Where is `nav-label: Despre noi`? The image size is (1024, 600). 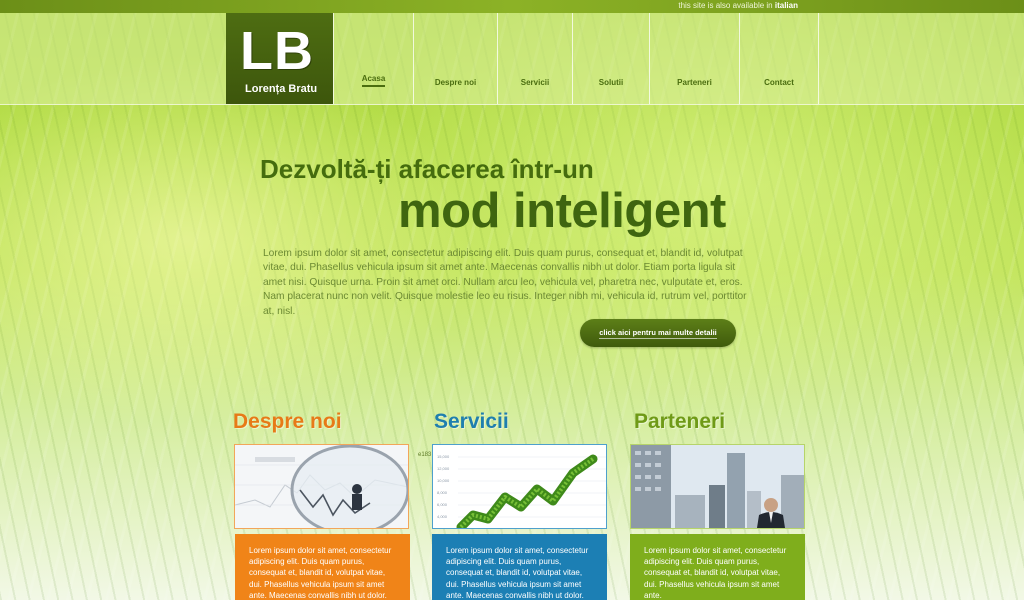
nav-label: Despre noi is located at coordinates (455, 82).